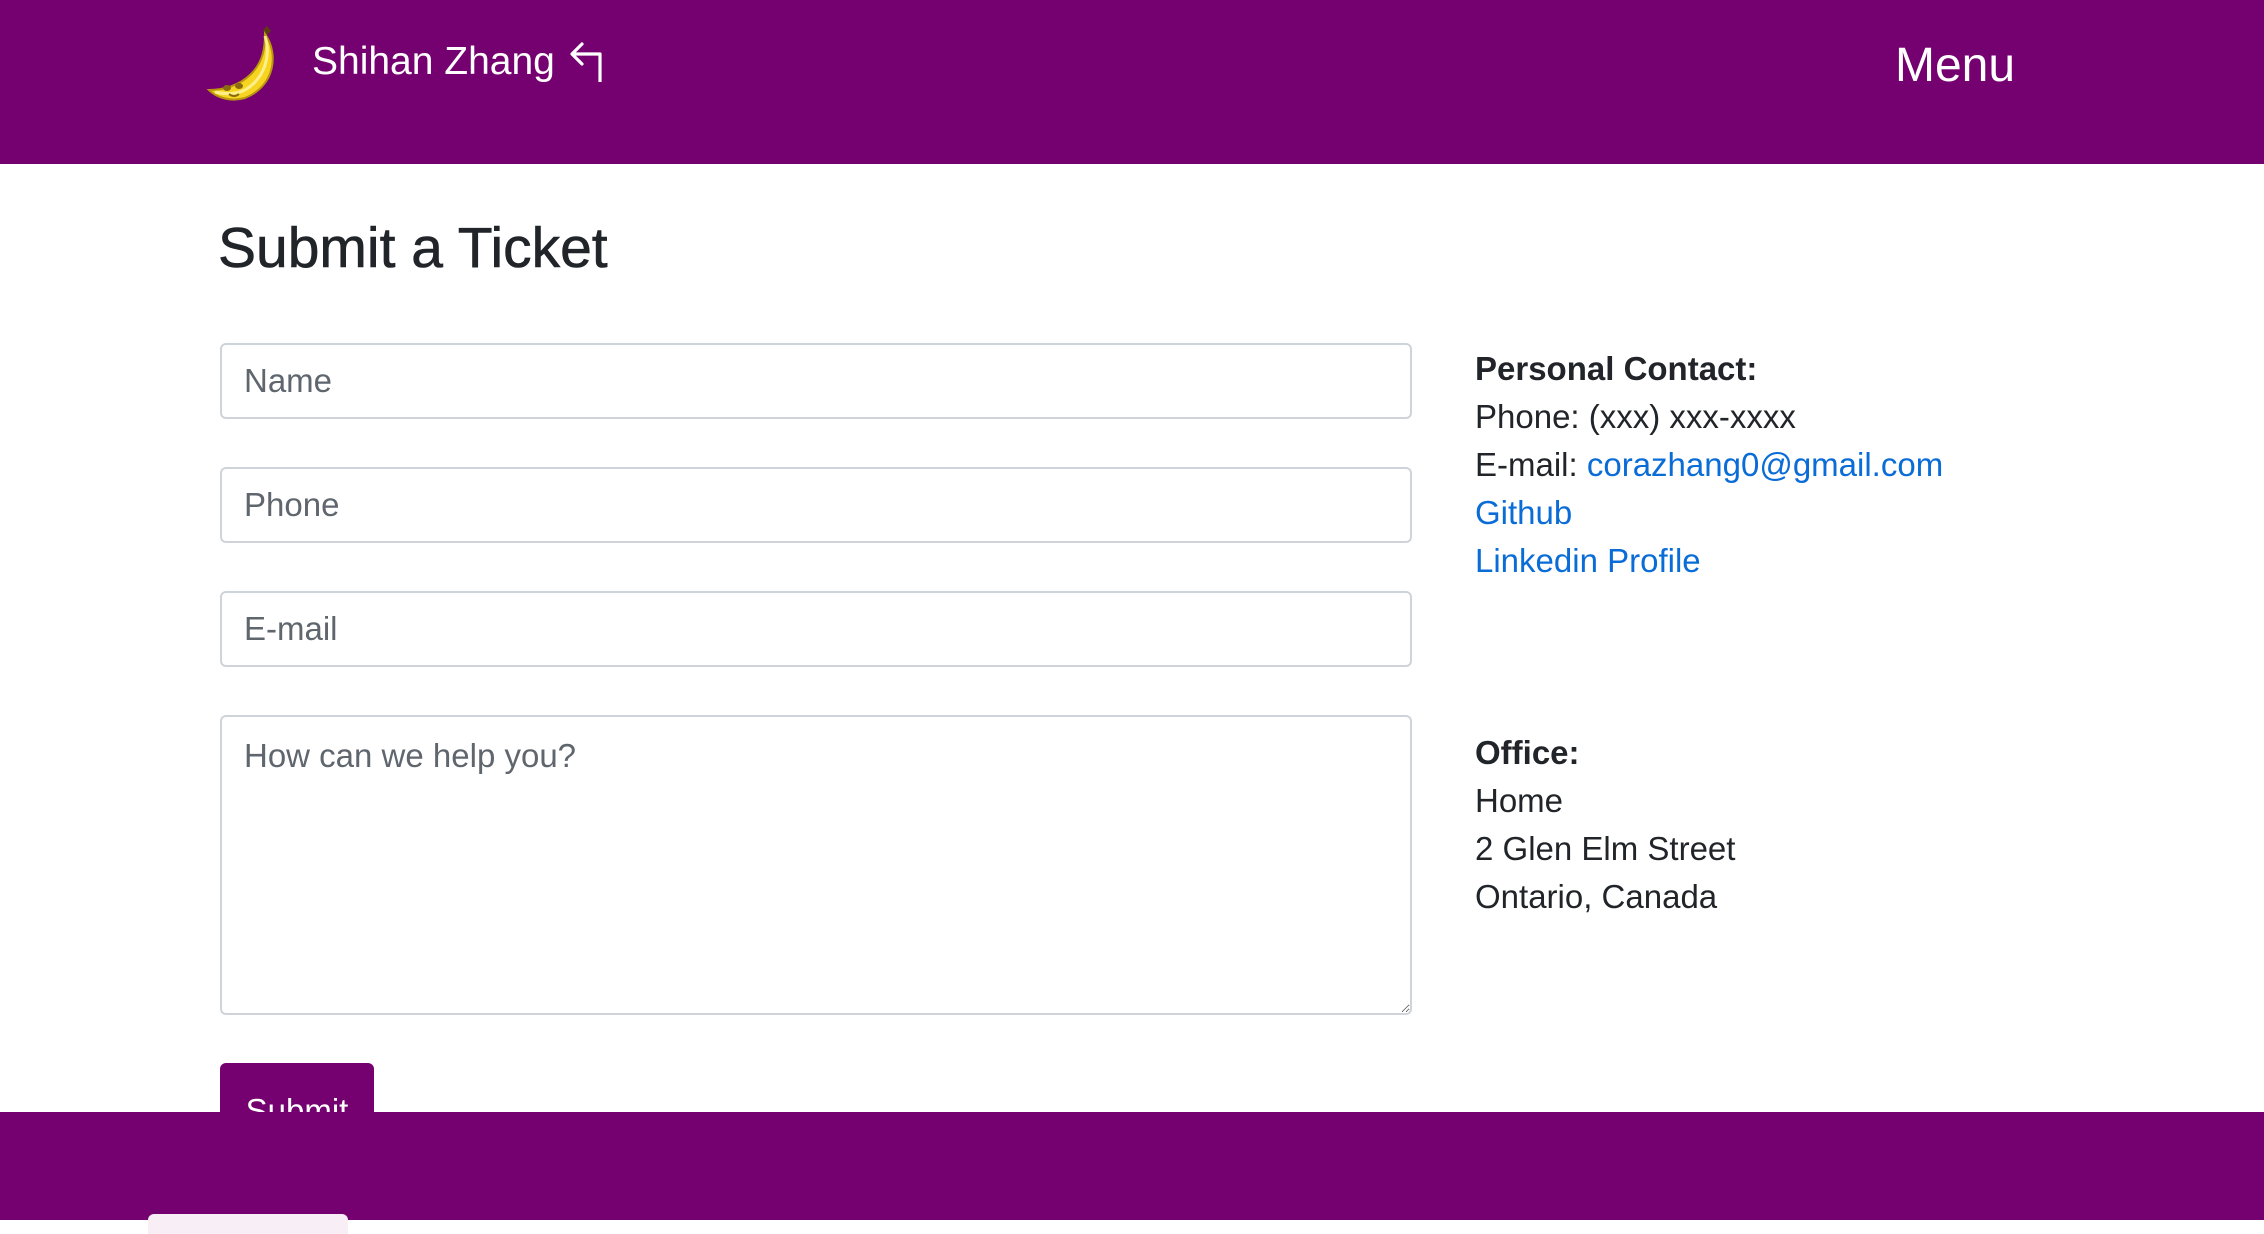 This screenshot has width=2264, height=1234. What do you see at coordinates (1519, 800) in the screenshot?
I see `office-line-1: Home` at bounding box center [1519, 800].